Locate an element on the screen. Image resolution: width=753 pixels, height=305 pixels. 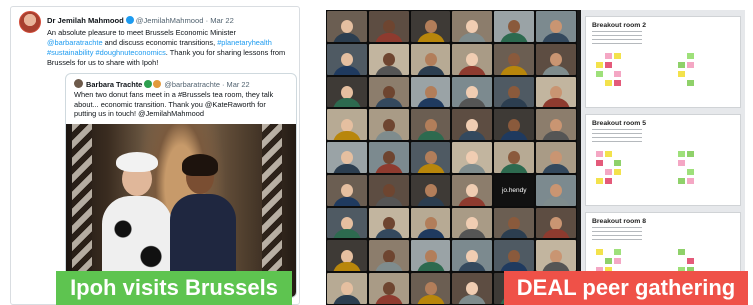
quote-header: Barbara Trachte @barbaratrachte · Mar 22 is located at coordinates (162, 84).